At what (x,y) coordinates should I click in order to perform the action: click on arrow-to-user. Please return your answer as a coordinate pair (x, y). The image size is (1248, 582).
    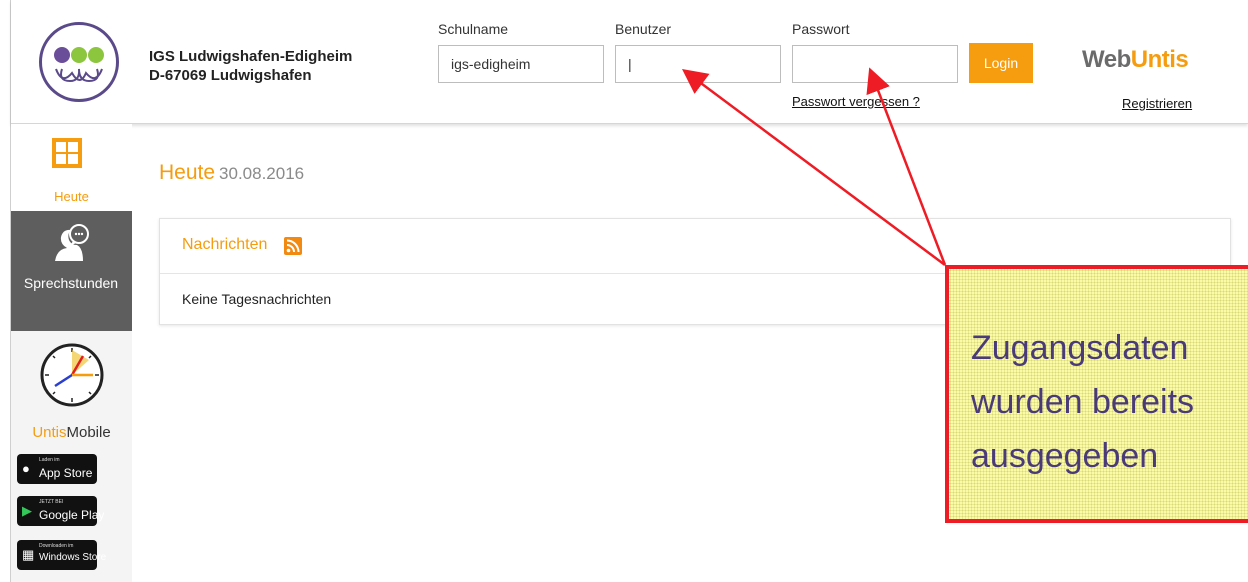
    Looking at the image, I should click on (813, 168).